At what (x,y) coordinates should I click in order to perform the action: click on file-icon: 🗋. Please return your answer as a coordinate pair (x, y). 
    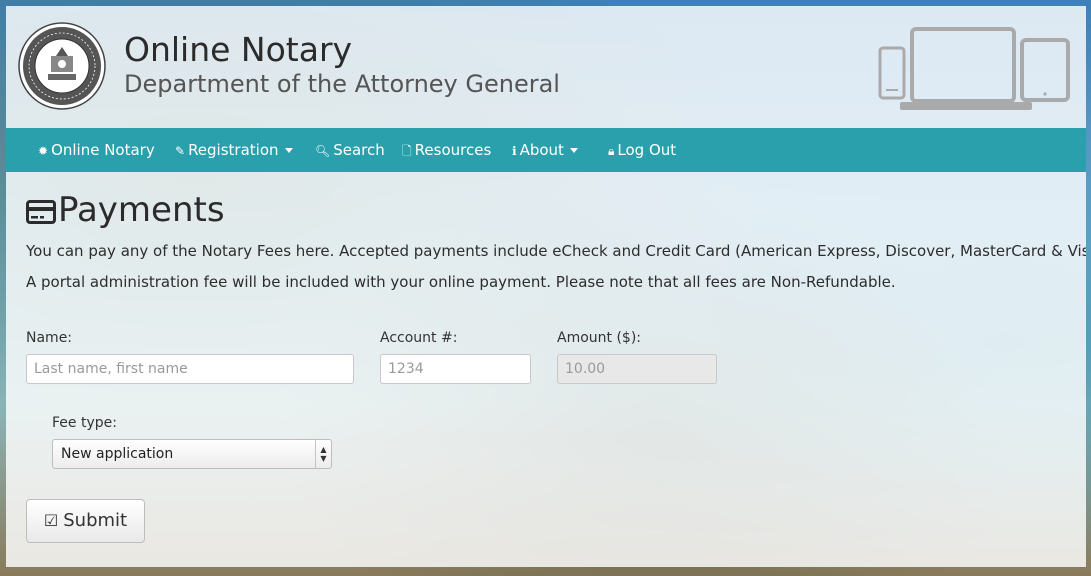
    Looking at the image, I should click on (407, 151).